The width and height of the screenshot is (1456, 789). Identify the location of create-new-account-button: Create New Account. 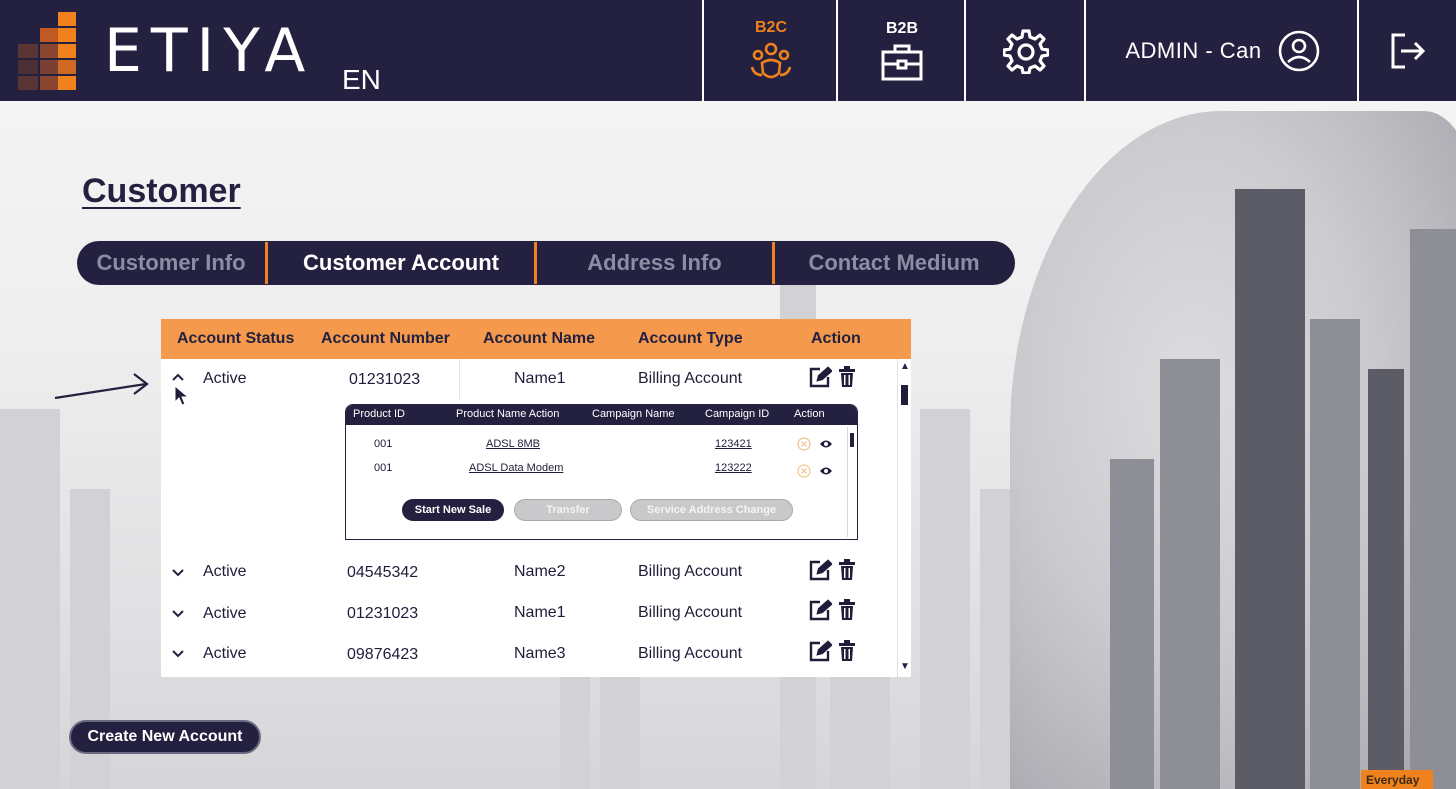
(165, 737).